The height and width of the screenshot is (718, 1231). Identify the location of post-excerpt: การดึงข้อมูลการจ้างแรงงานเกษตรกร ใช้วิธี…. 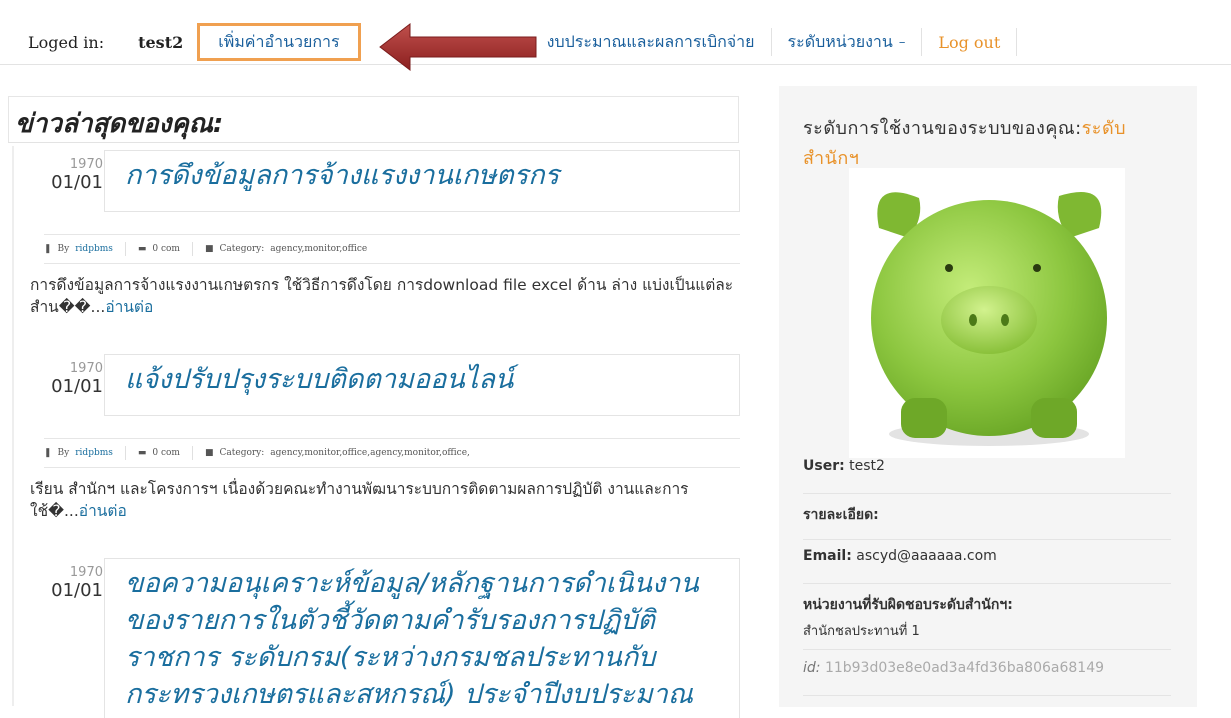
(385, 296).